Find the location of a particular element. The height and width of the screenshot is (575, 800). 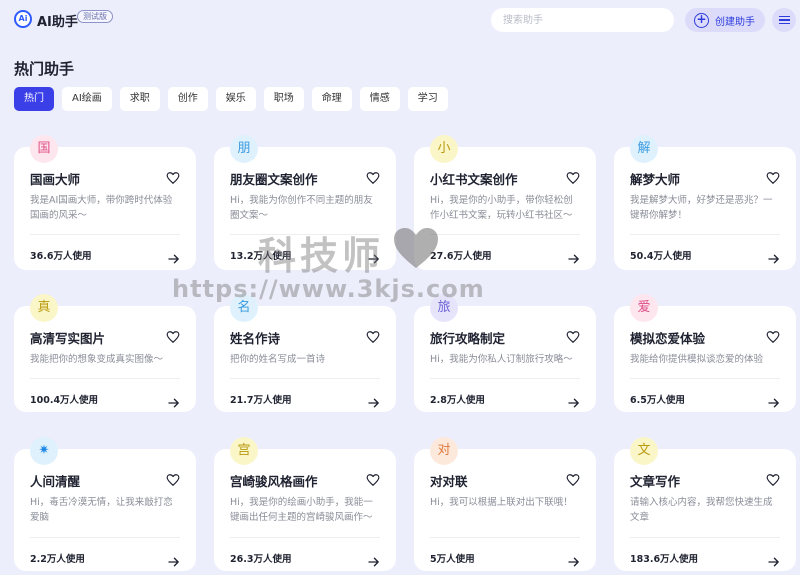

card-description: Hi，我可以根据上联对出下联哦！ is located at coordinates (501, 502).